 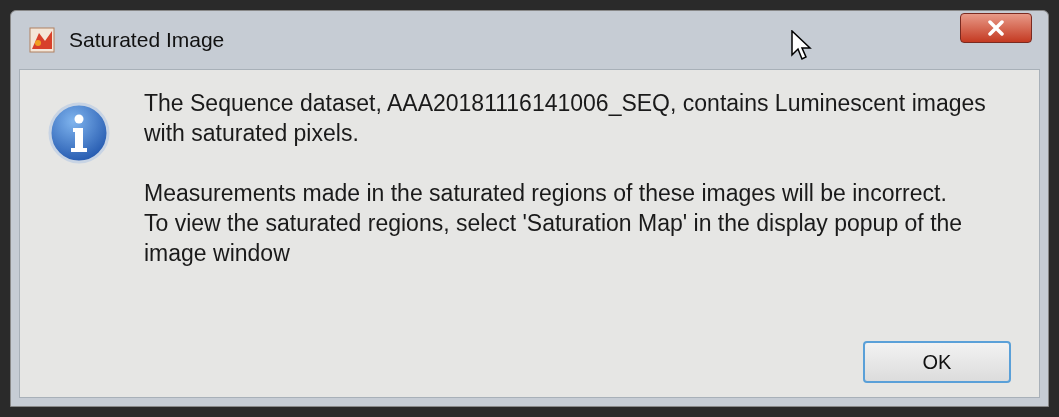 I want to click on ok-button: OK, so click(x=937, y=362).